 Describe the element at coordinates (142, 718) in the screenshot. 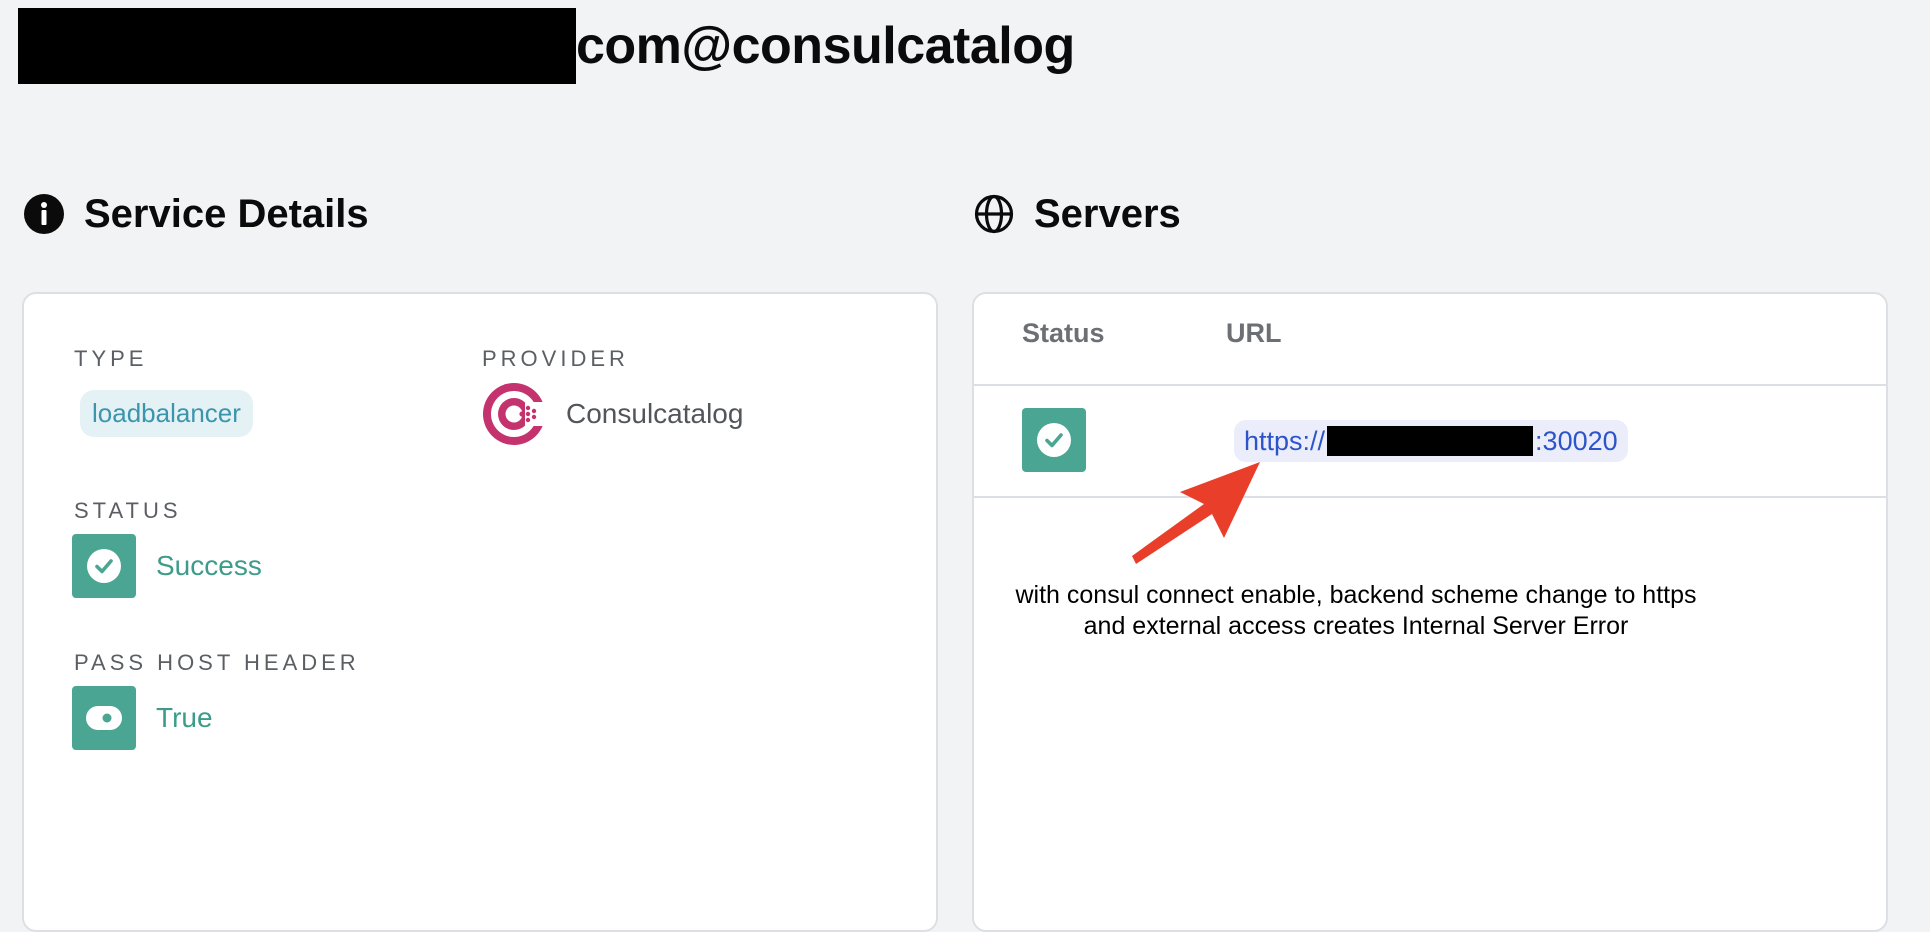

I see `pass-host-header-value: True` at that location.